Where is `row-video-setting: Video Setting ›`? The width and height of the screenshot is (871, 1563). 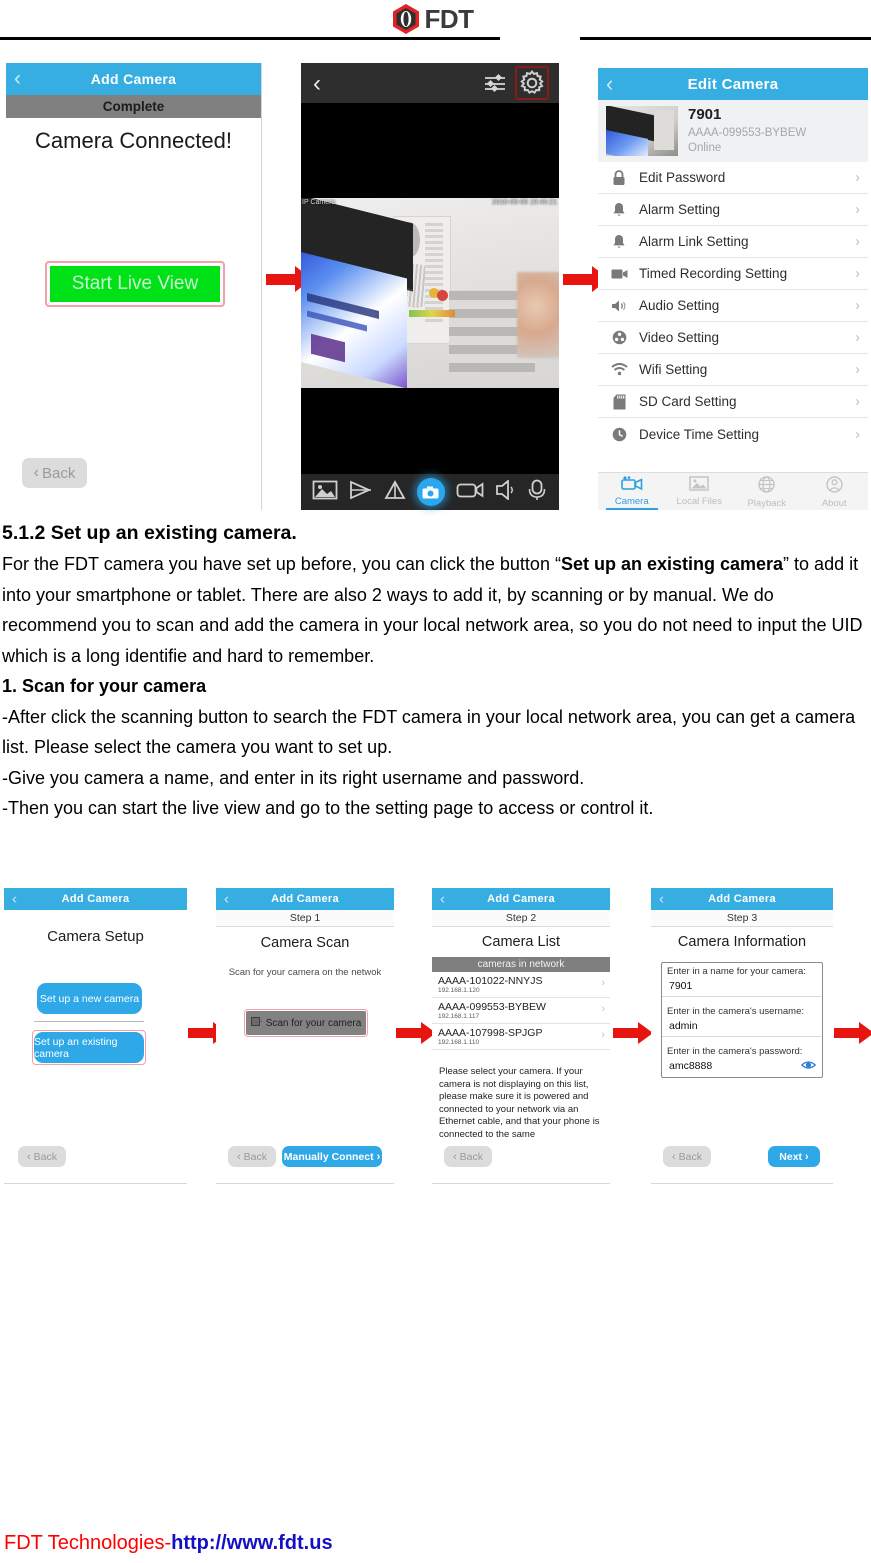
row-video-setting: Video Setting › is located at coordinates (733, 338).